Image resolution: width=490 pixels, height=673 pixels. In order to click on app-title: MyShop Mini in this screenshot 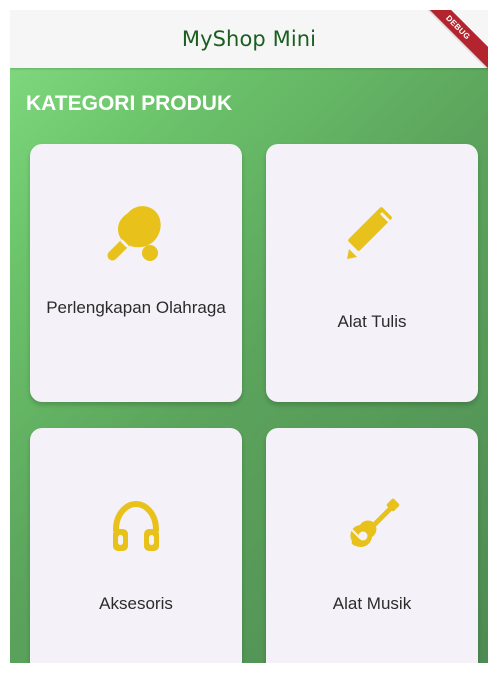, I will do `click(249, 39)`.